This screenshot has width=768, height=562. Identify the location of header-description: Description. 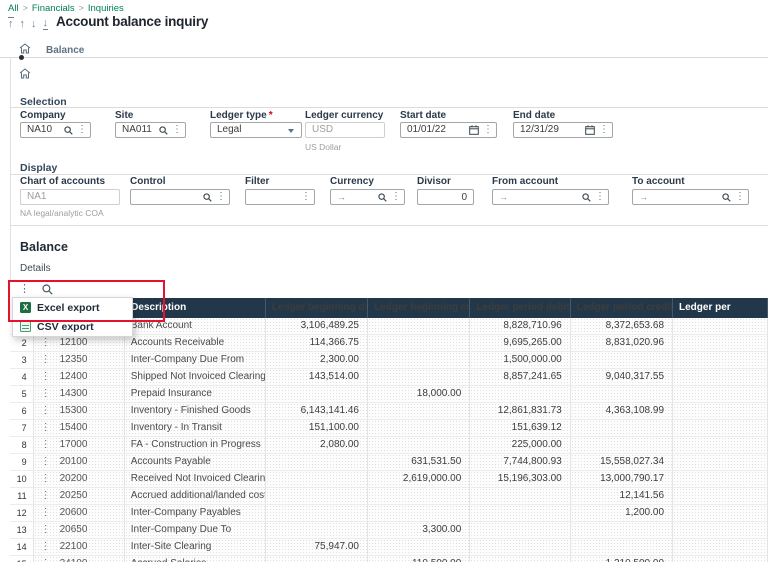
(195, 308).